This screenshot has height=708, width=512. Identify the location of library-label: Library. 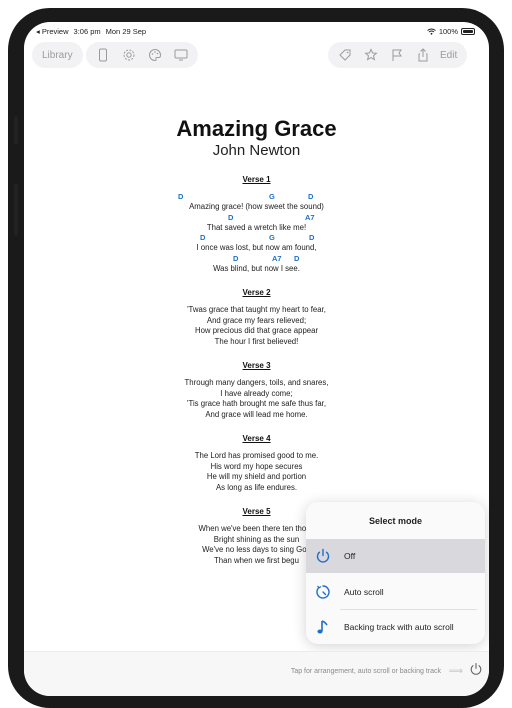
(57, 55).